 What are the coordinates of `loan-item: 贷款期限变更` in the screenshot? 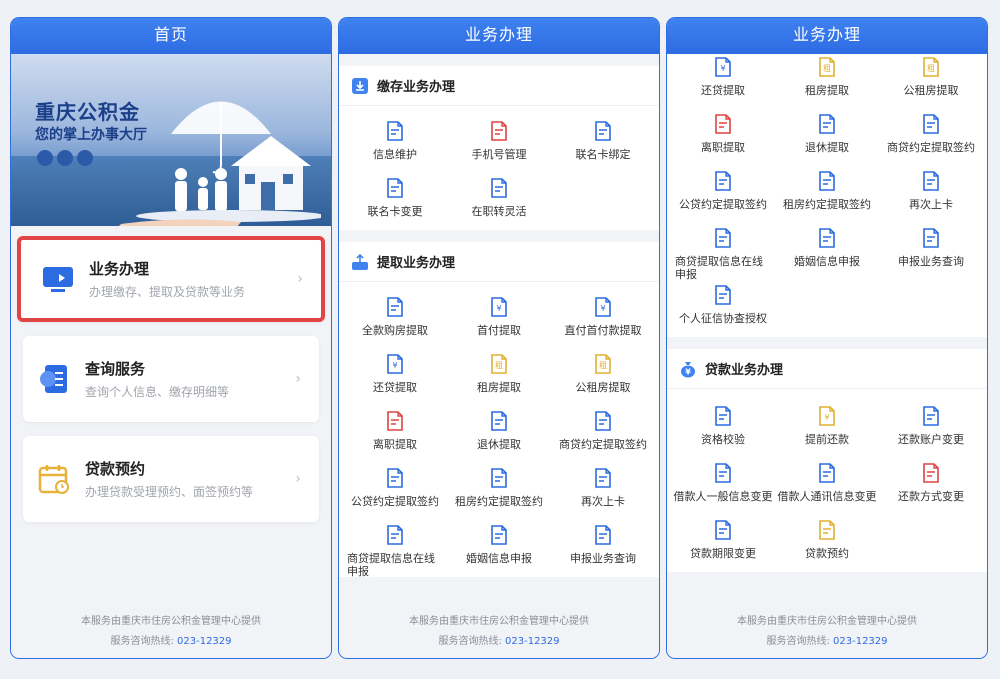 It's located at (723, 539).